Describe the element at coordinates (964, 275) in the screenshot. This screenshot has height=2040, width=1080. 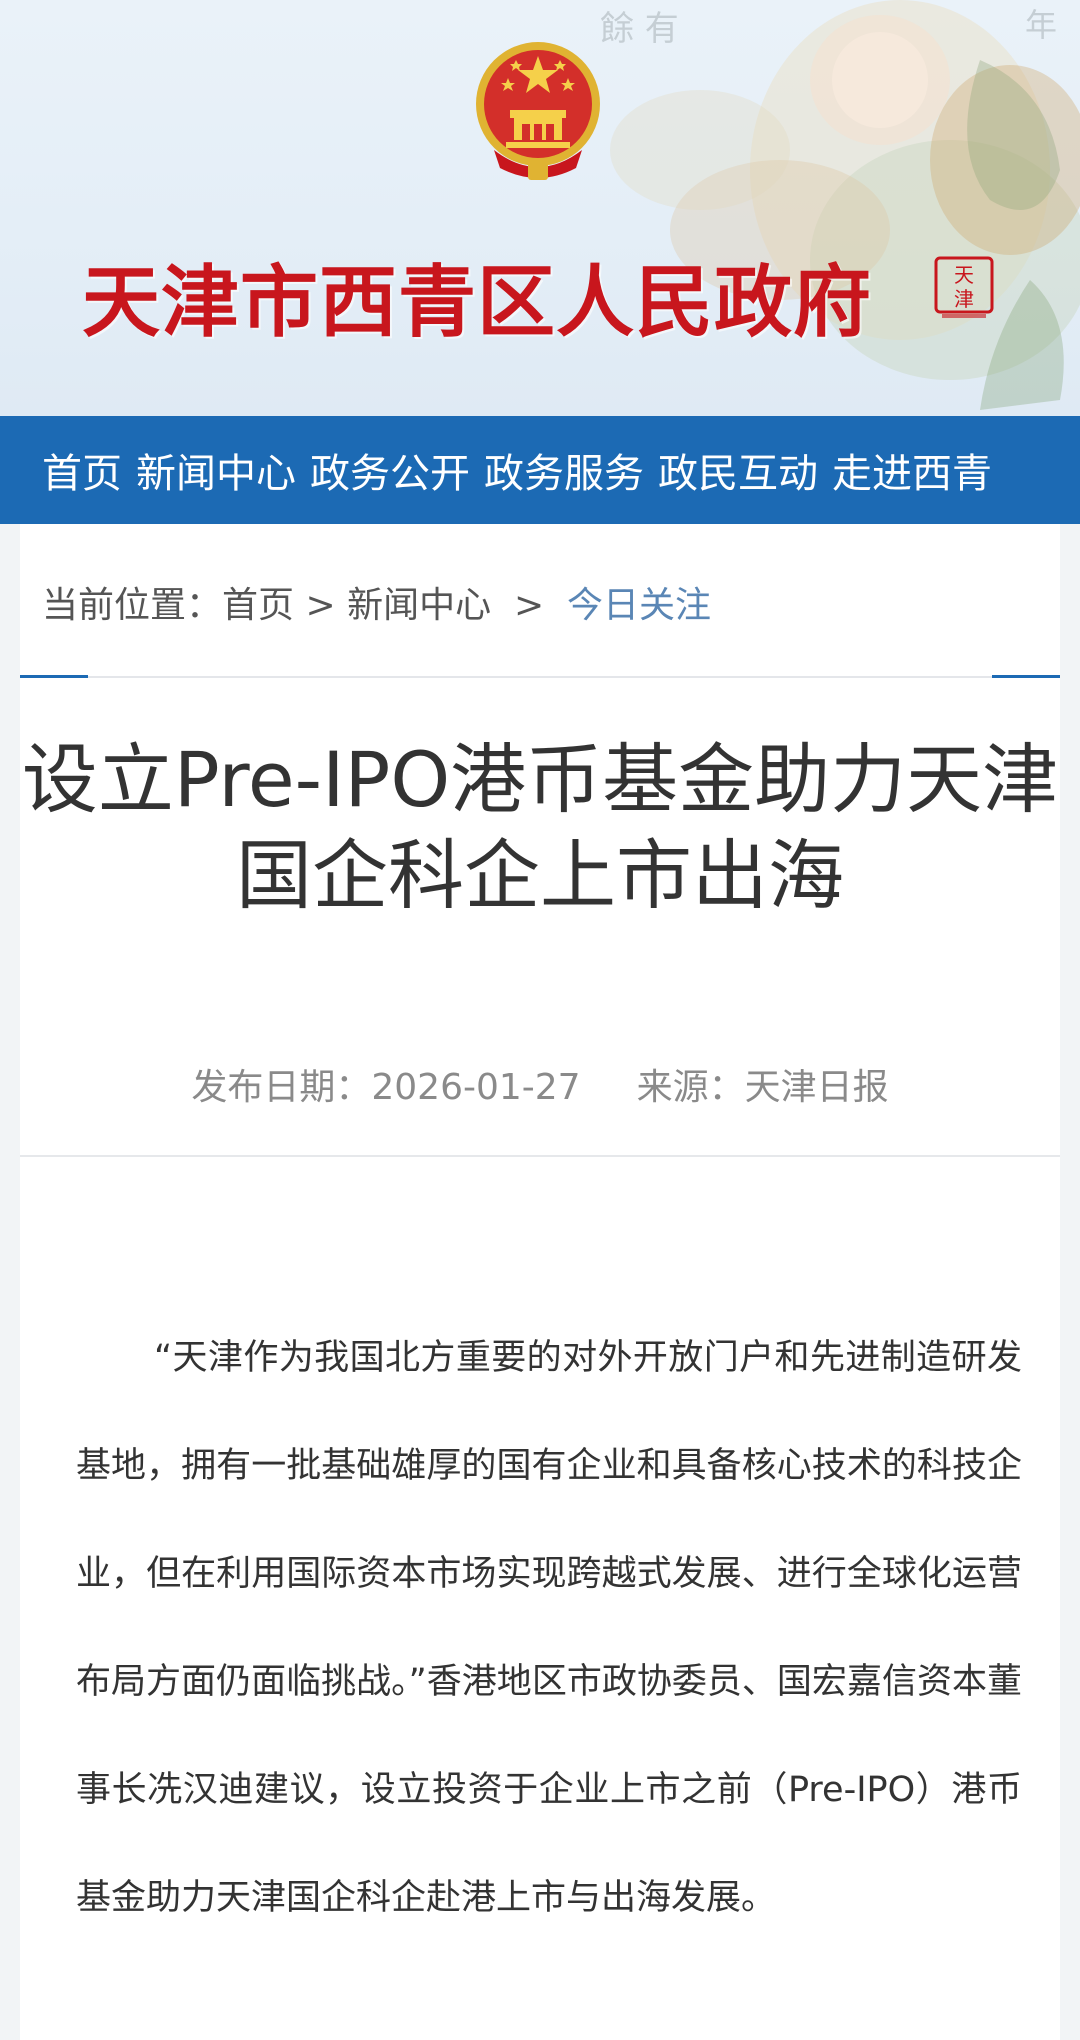
I see `svg-text: 天` at that location.